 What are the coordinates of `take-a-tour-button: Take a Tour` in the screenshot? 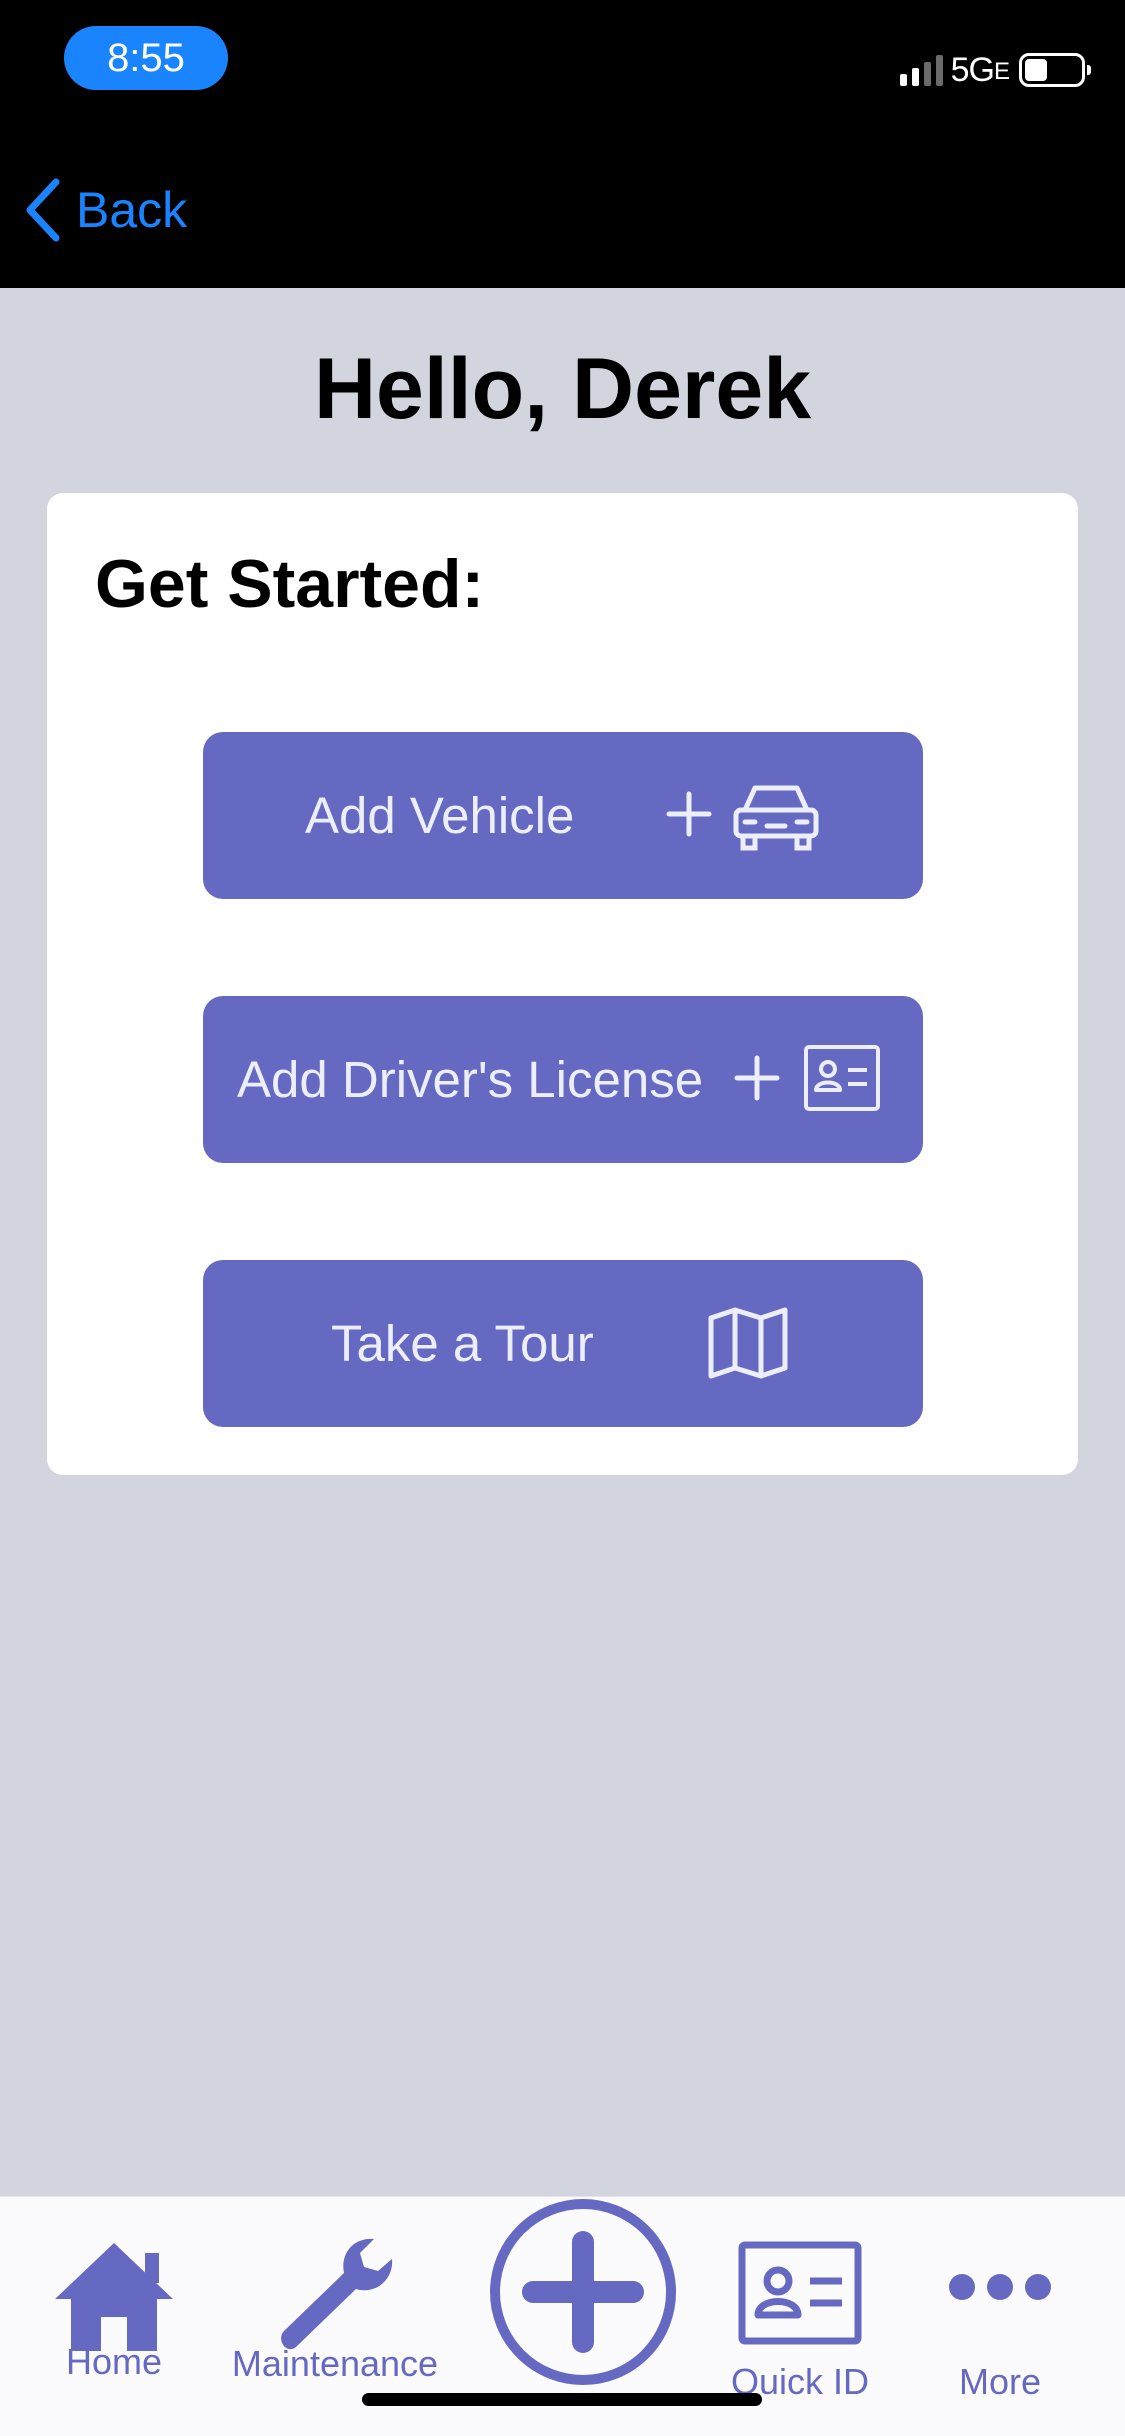 It's located at (563, 1343).